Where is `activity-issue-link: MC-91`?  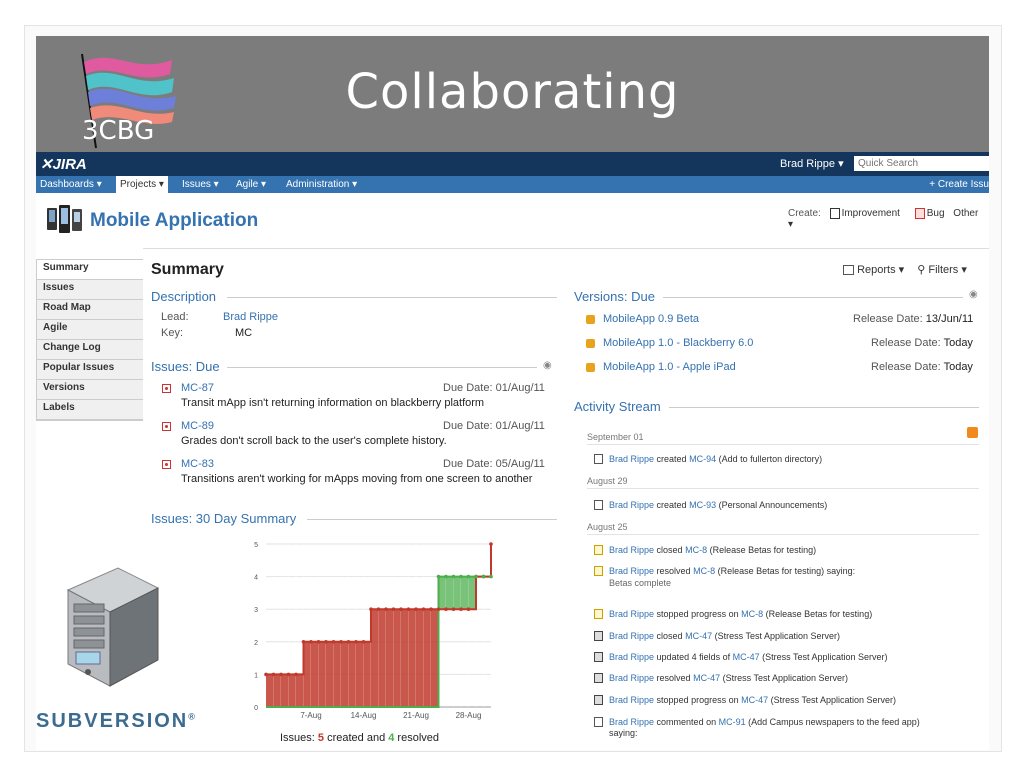
activity-issue-link: MC-91 is located at coordinates (732, 722).